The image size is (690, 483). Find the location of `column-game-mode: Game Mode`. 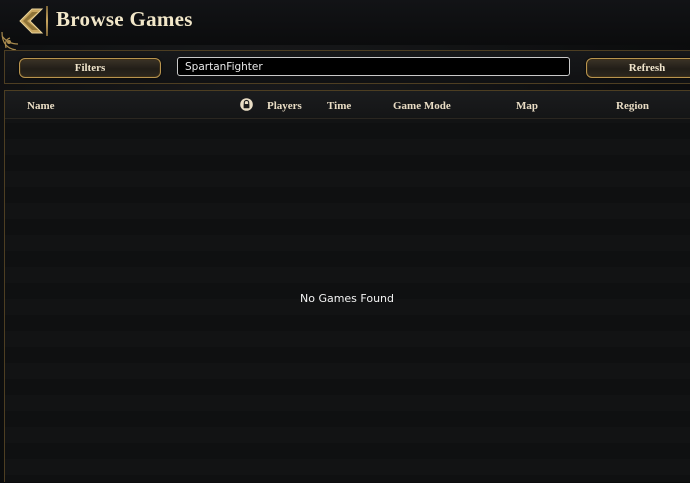

column-game-mode: Game Mode is located at coordinates (422, 106).